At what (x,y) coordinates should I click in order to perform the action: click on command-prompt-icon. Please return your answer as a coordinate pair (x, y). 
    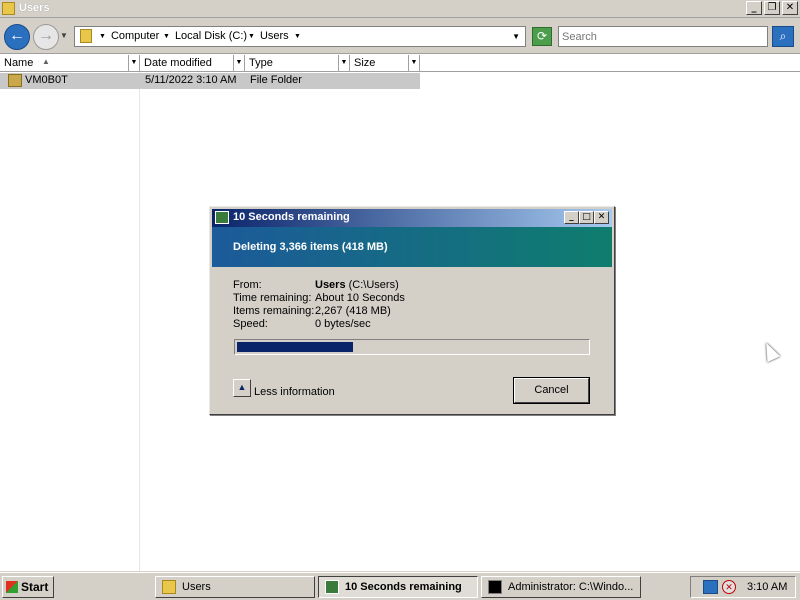
    Looking at the image, I should click on (495, 587).